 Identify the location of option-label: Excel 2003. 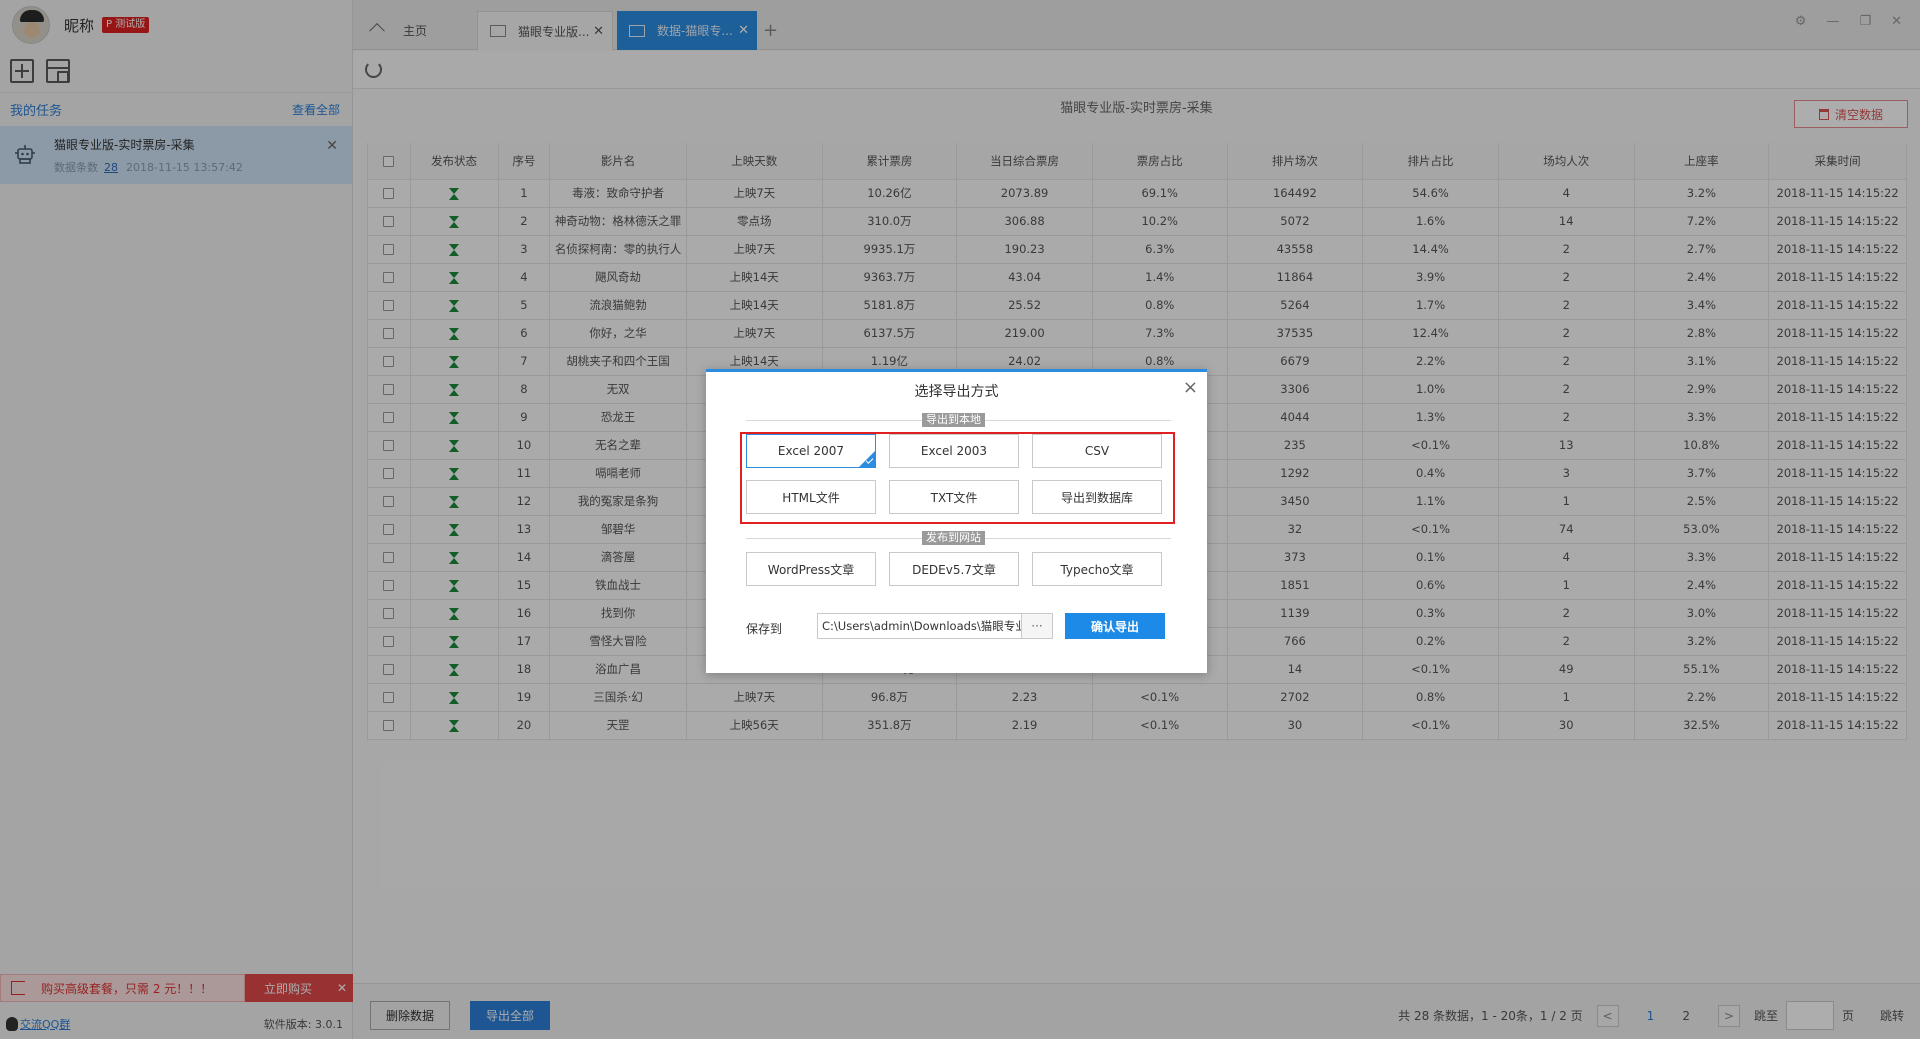
(954, 451).